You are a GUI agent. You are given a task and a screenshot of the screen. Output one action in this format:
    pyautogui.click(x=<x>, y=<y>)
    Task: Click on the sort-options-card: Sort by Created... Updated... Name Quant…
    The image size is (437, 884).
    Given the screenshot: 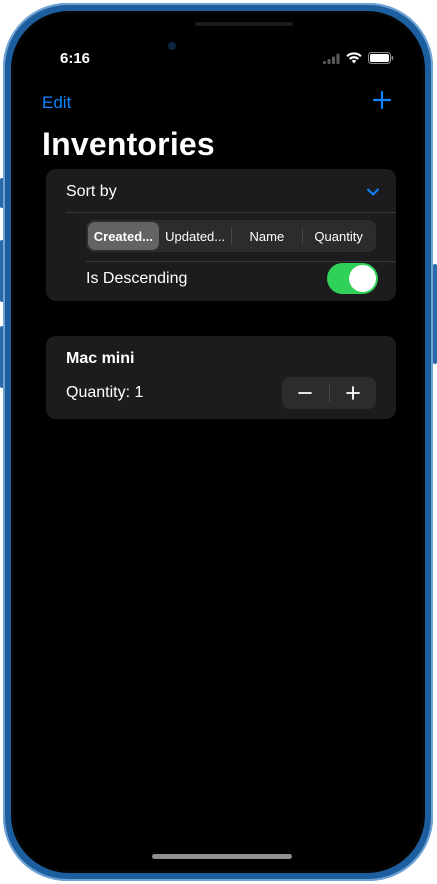 What is the action you would take?
    pyautogui.click(x=221, y=235)
    